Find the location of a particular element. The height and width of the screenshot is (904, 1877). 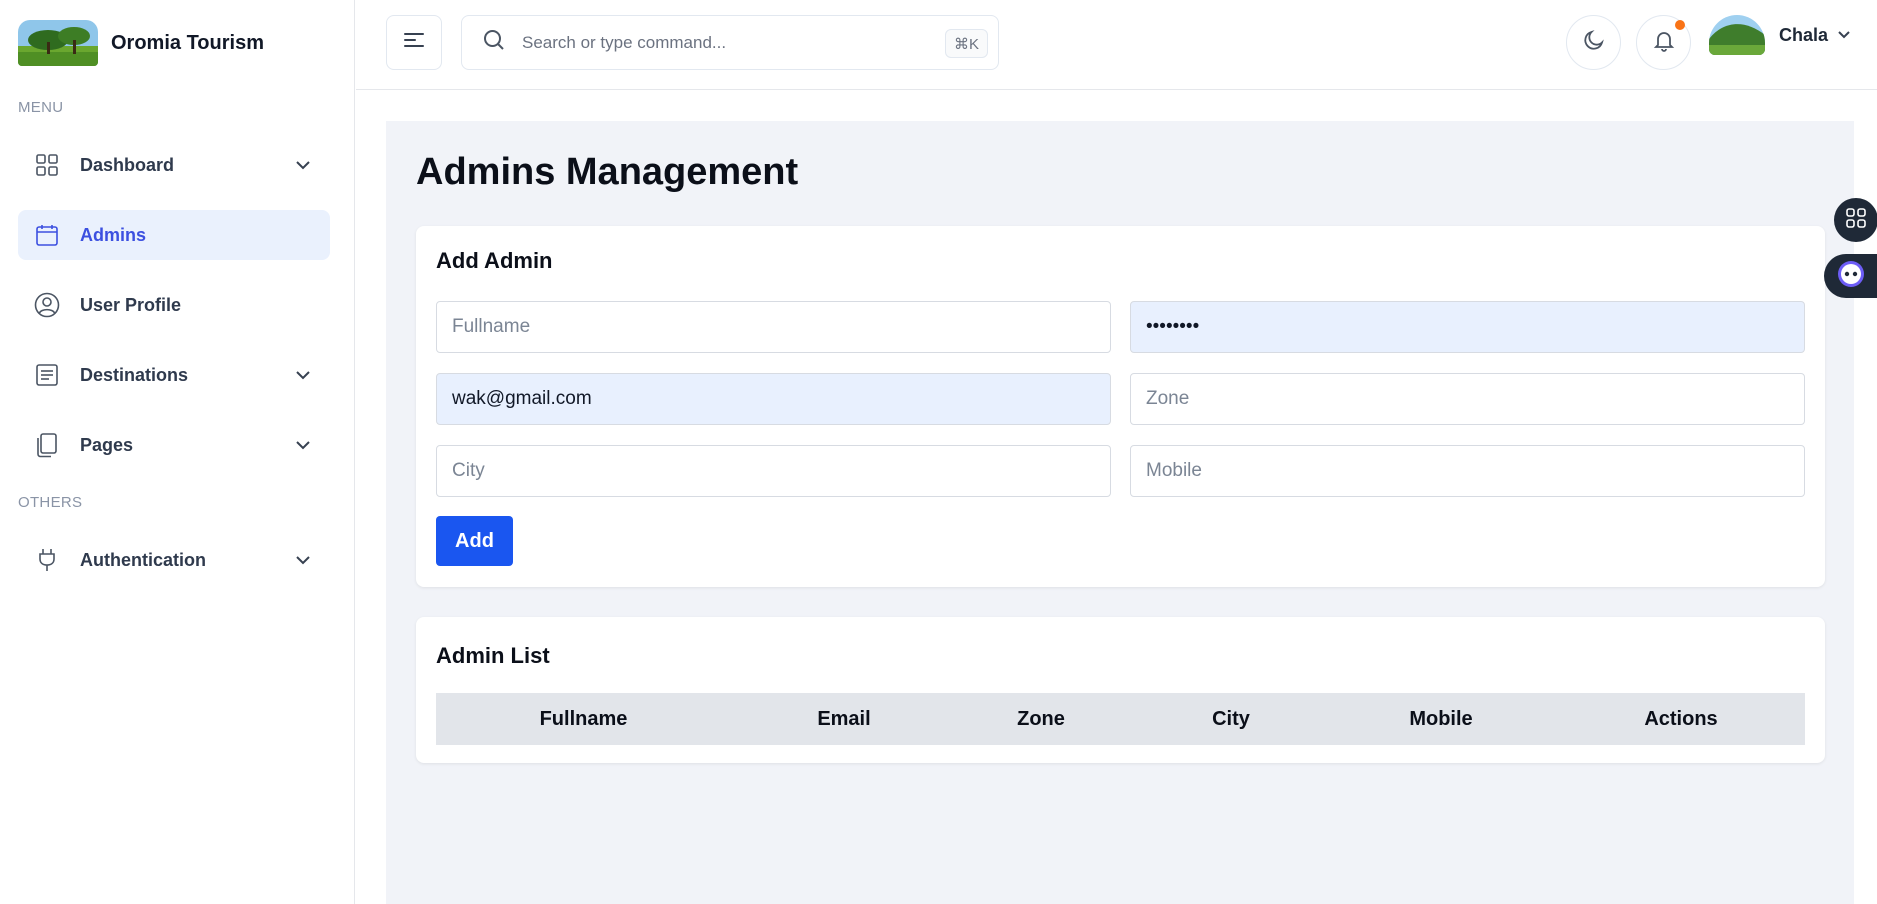

sidebar-item-destinations: Destinations is located at coordinates (174, 375).